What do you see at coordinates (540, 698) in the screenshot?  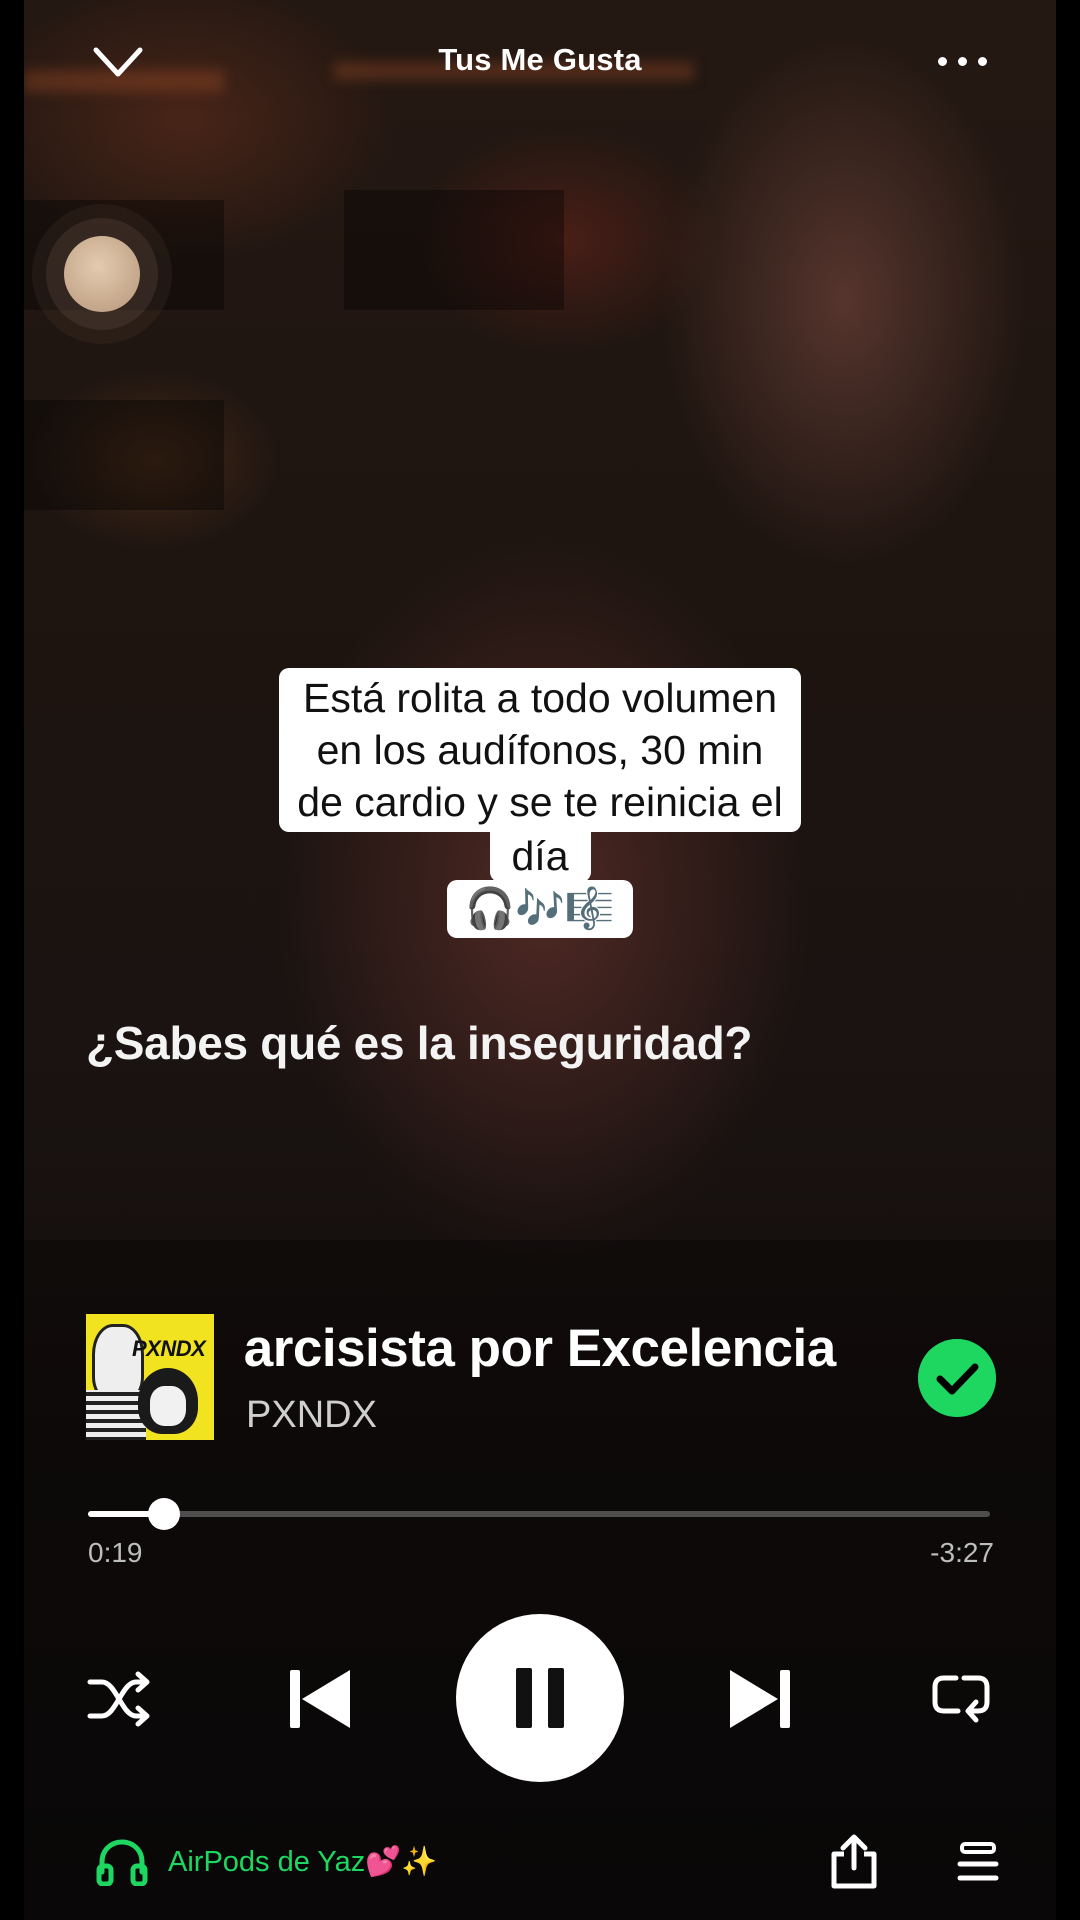 I see `caption-line: Está rolita a todo volumen` at bounding box center [540, 698].